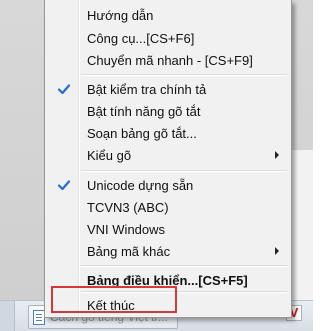  I want to click on menu-item-vni-windows: VNI Windows, so click(168, 229).